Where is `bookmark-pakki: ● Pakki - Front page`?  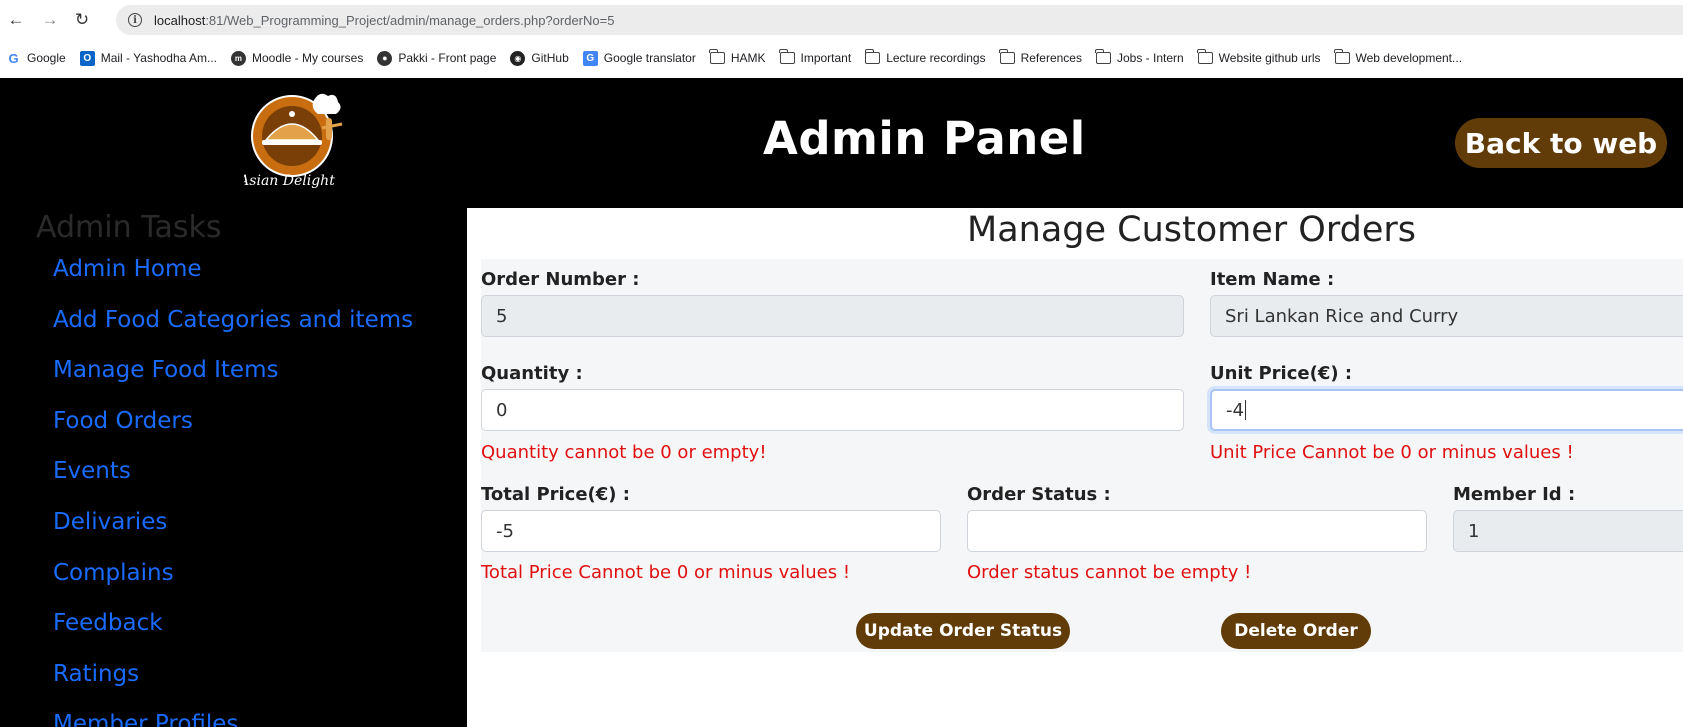
bookmark-pakki: ● Pakki - Front page is located at coordinates (437, 58).